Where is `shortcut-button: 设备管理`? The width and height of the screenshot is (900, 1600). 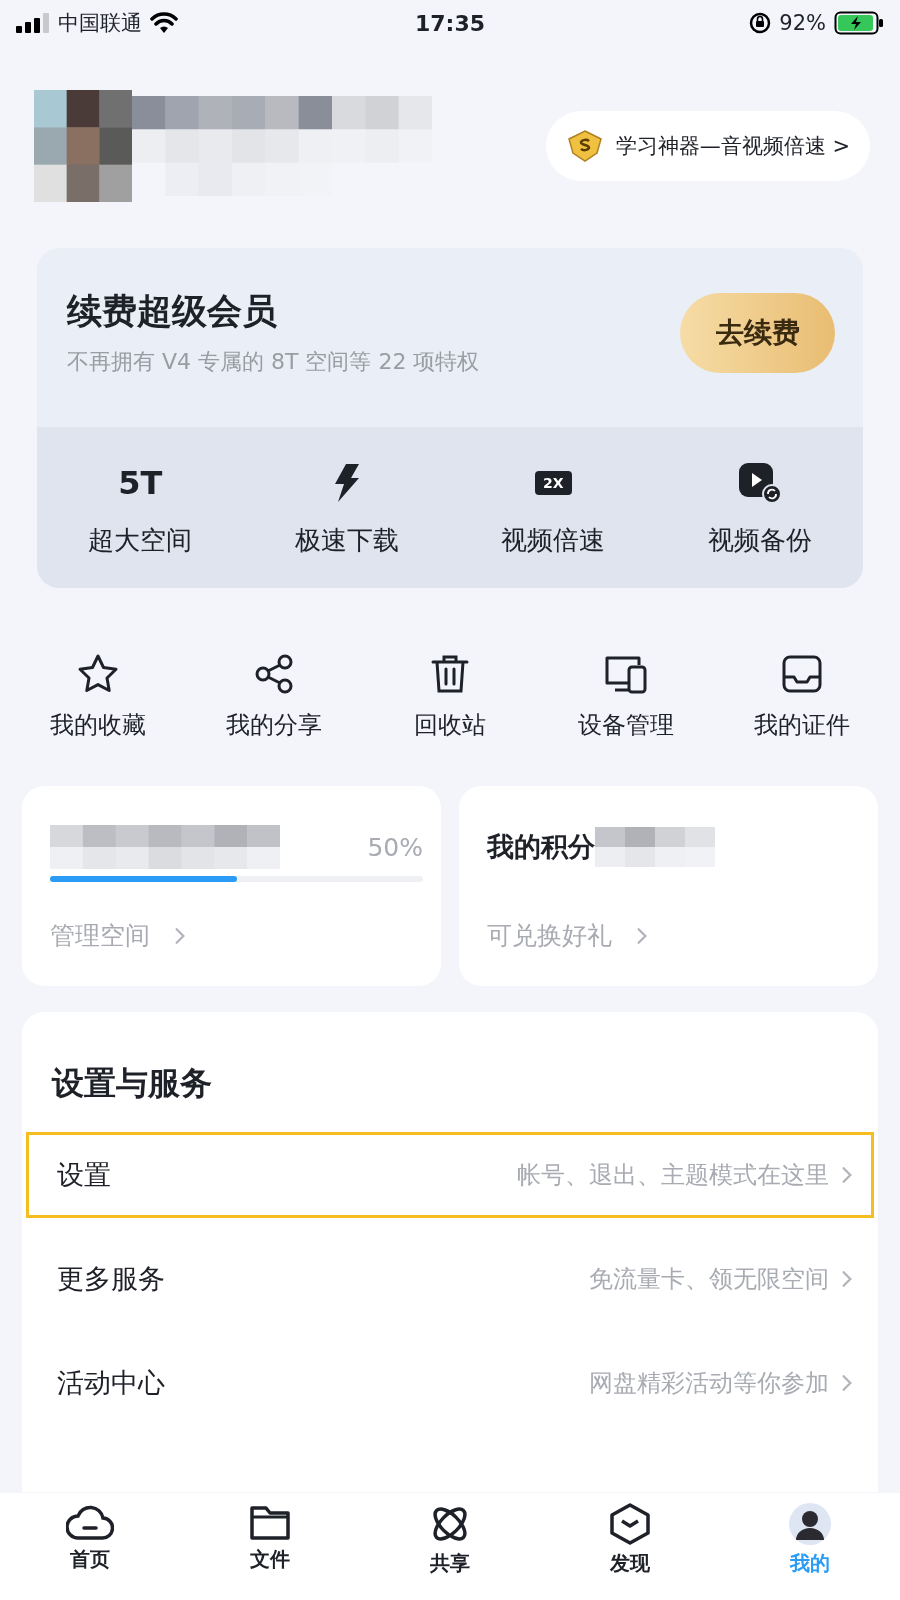 shortcut-button: 设备管理 is located at coordinates (626, 697).